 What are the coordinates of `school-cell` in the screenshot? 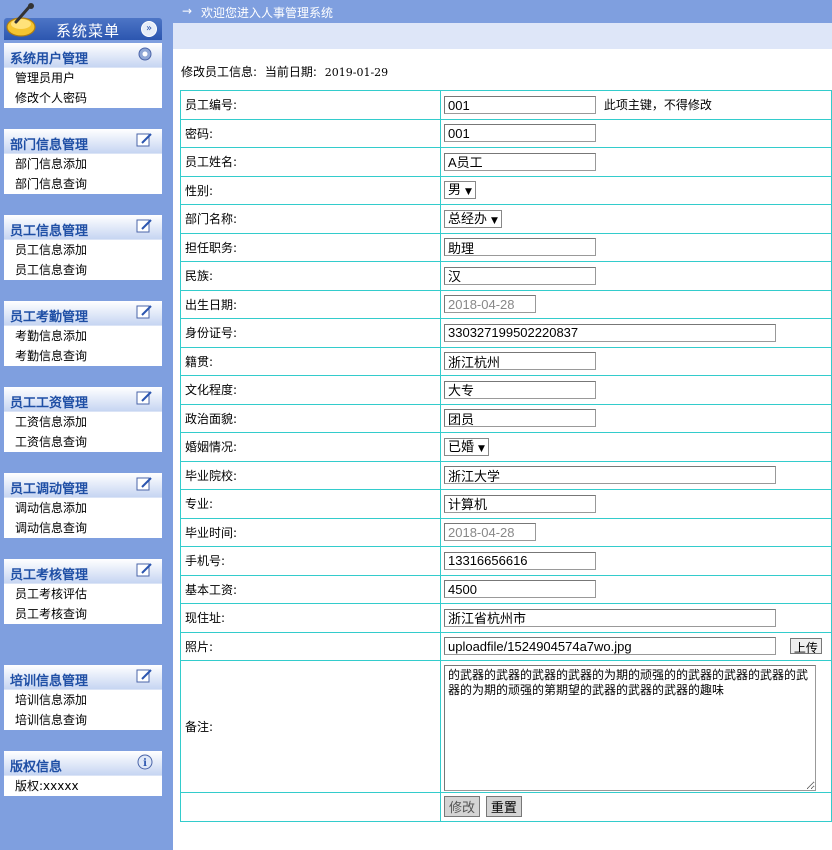 It's located at (636, 475).